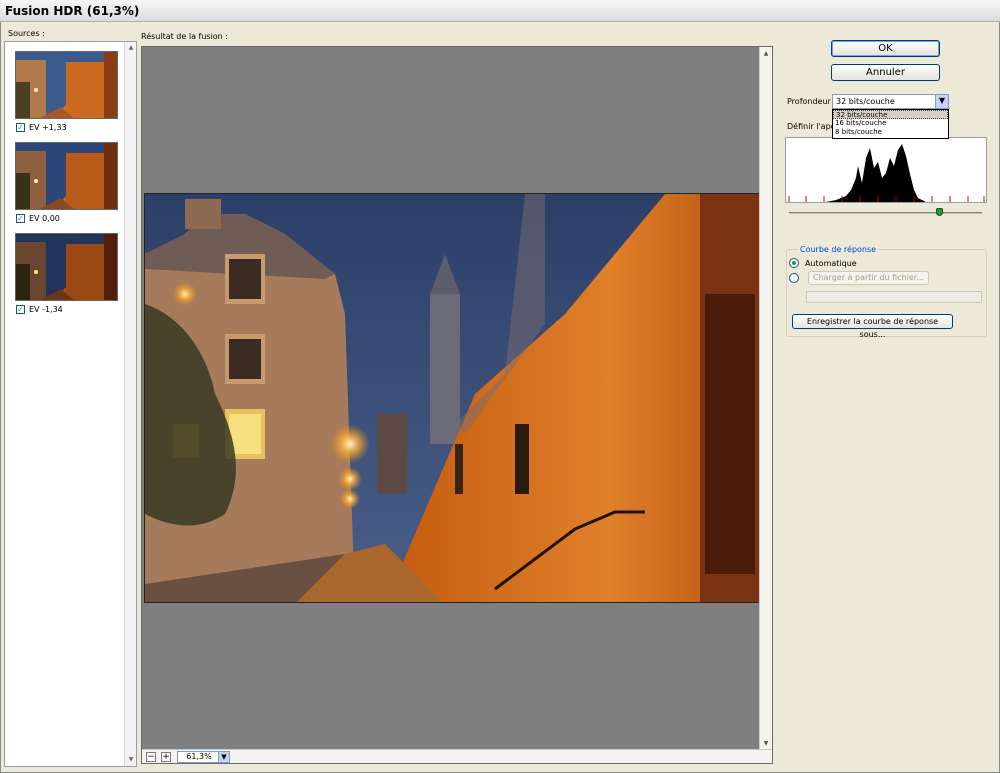 The height and width of the screenshot is (773, 1000). What do you see at coordinates (166, 757) in the screenshot?
I see `zoom-in-button: +` at bounding box center [166, 757].